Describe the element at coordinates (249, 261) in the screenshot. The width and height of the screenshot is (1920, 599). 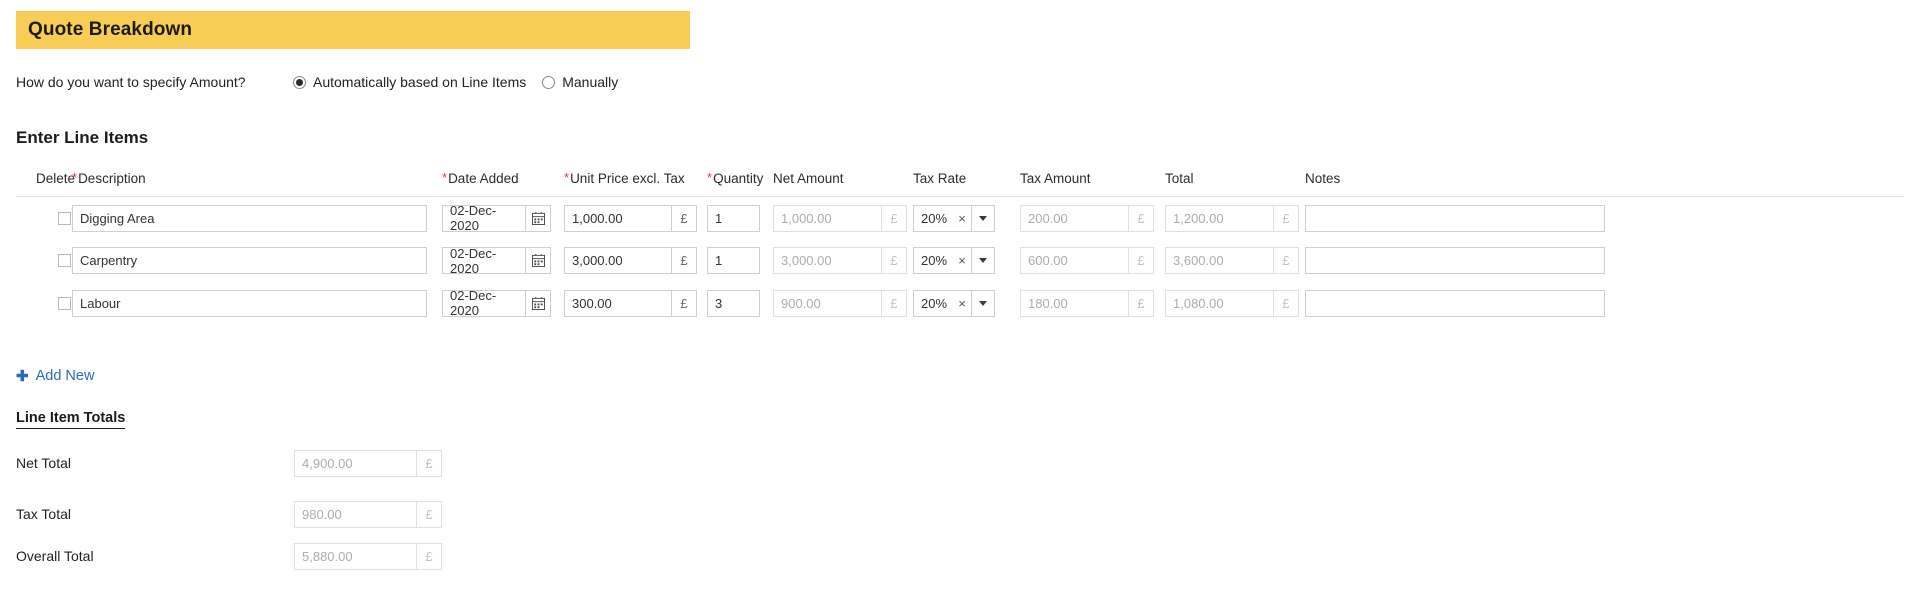
I see `description-input: Carpentry` at that location.